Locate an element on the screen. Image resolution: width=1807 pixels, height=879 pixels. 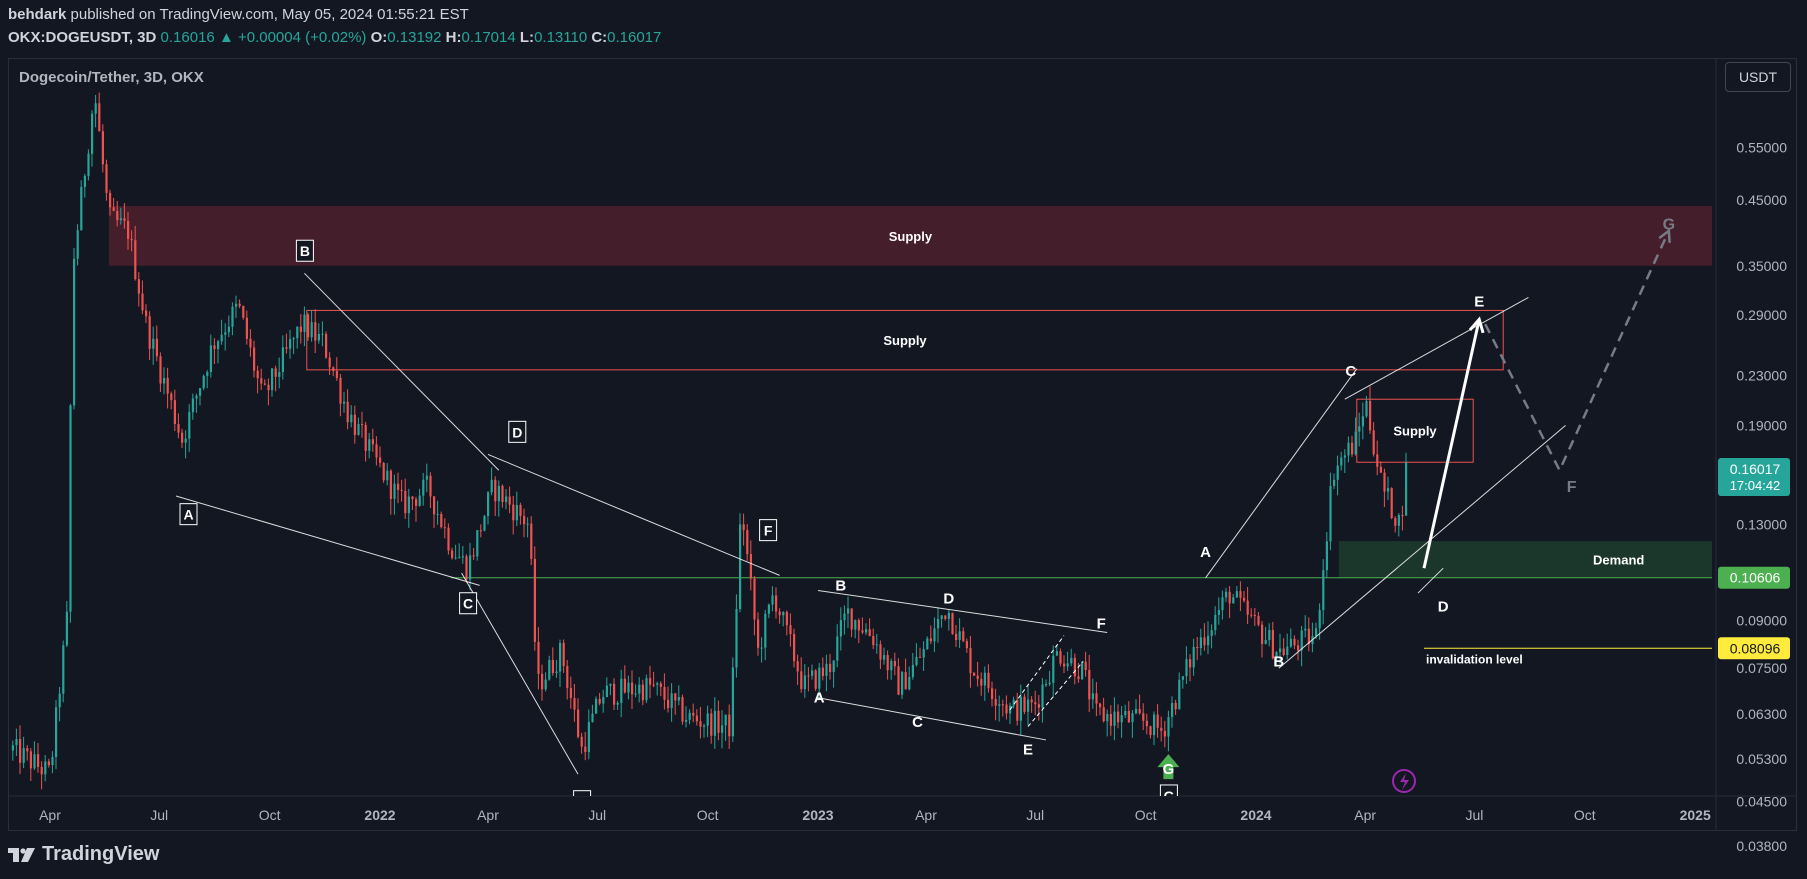
time-axis-tick: 2023 is located at coordinates (817, 815).